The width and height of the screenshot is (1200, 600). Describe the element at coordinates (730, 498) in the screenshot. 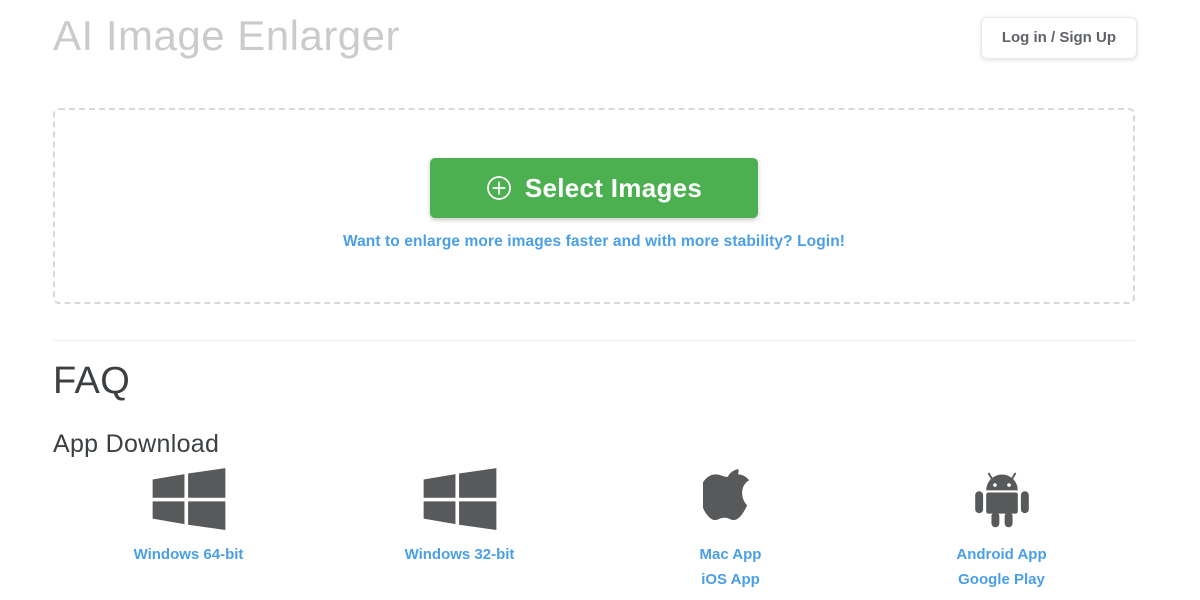

I see `apple-icon` at that location.